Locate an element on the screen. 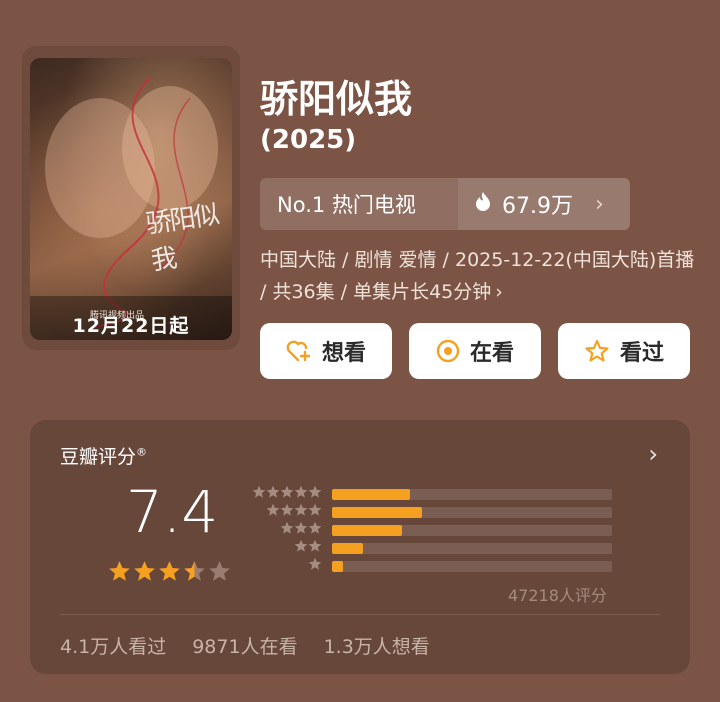 The height and width of the screenshot is (702, 720). rating-count: 47218人评分 is located at coordinates (557, 595).